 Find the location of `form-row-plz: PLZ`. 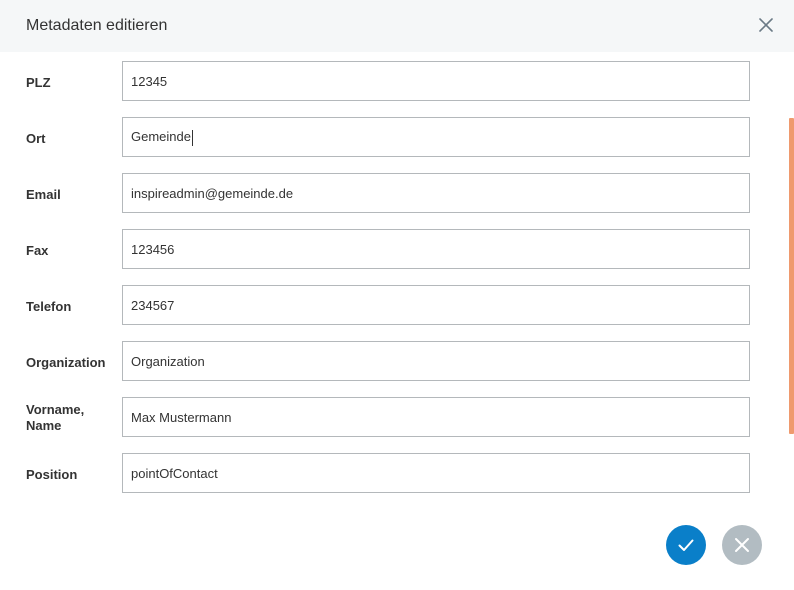

form-row-plz: PLZ is located at coordinates (397, 89).